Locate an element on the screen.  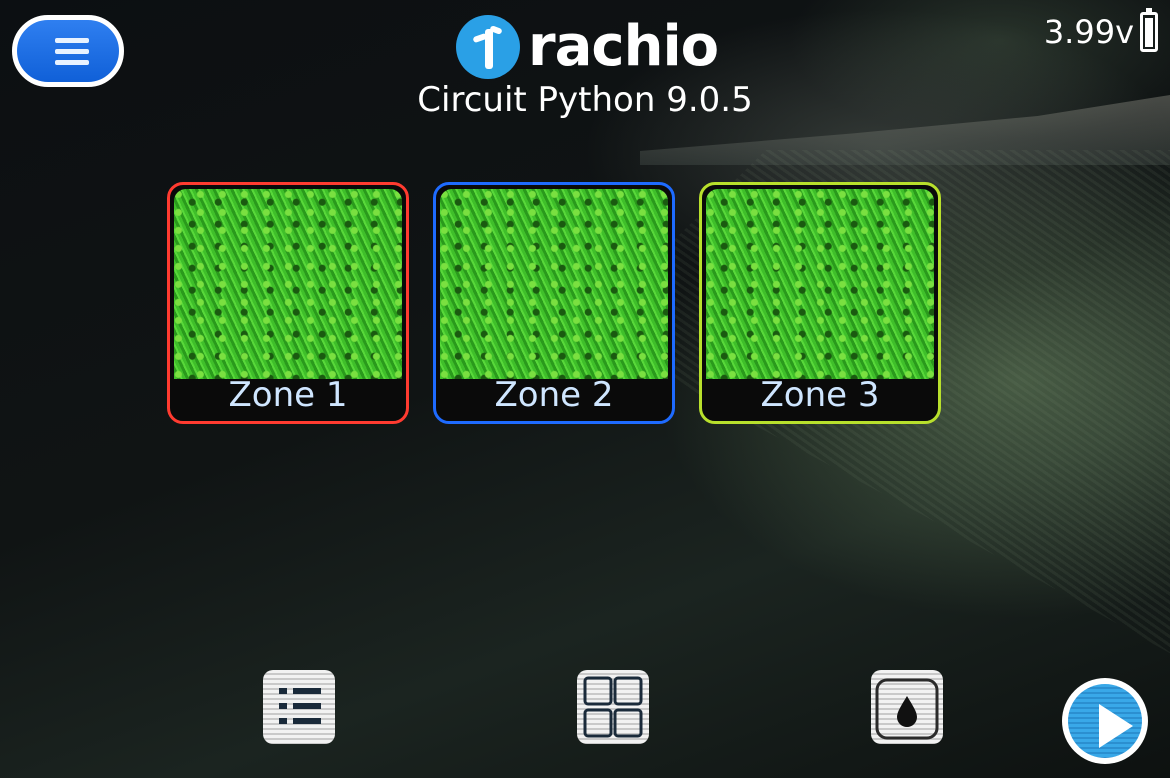
brand-logo: rachio is located at coordinates (587, 46).